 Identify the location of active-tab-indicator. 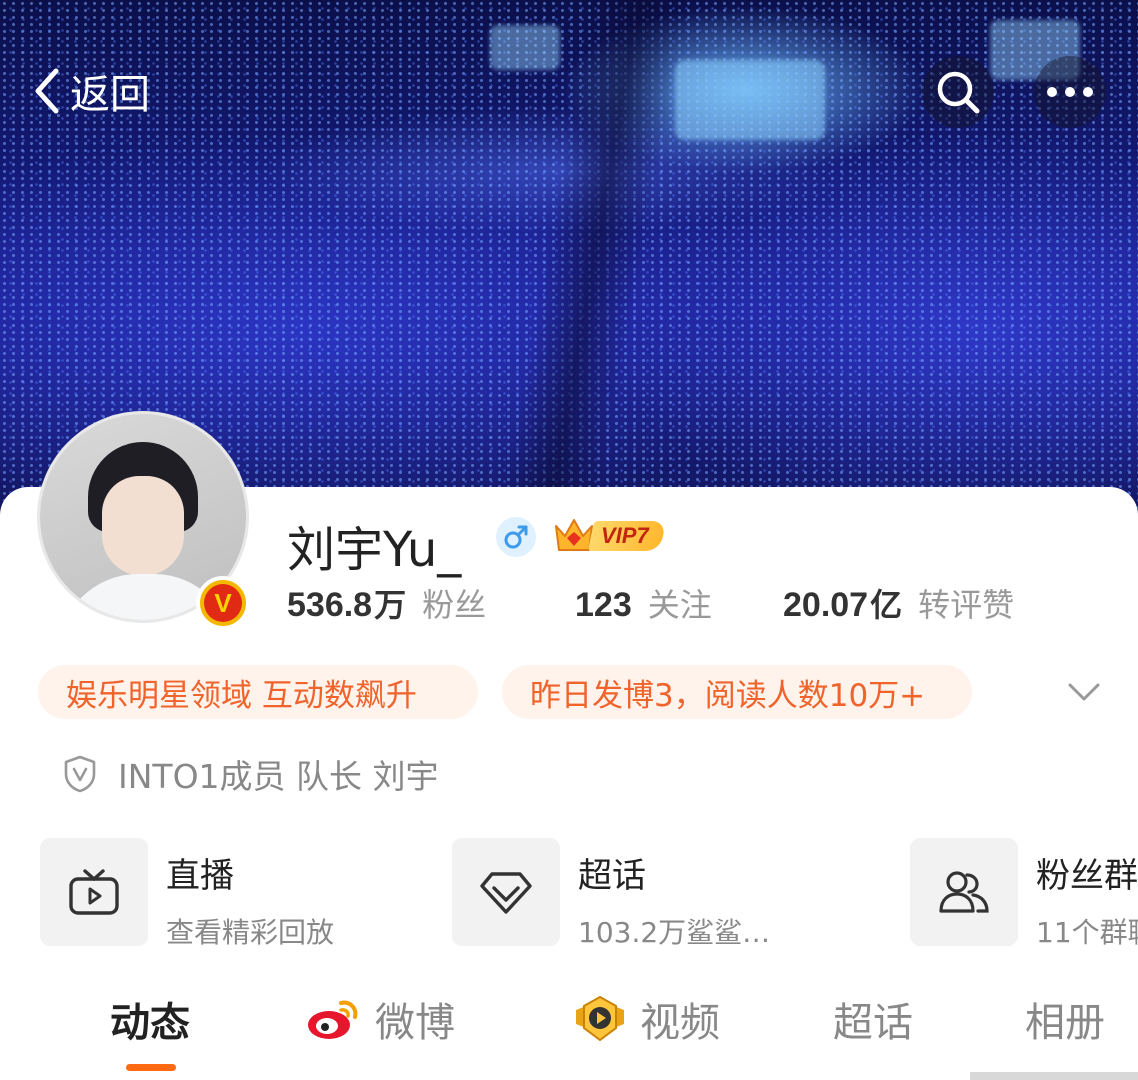
(151, 1067).